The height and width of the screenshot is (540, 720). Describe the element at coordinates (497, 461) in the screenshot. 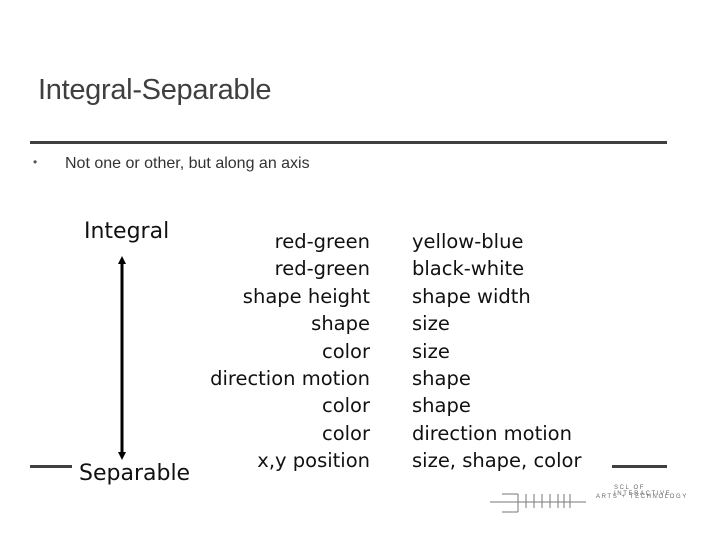

I see `right-item: size, shape, color` at that location.